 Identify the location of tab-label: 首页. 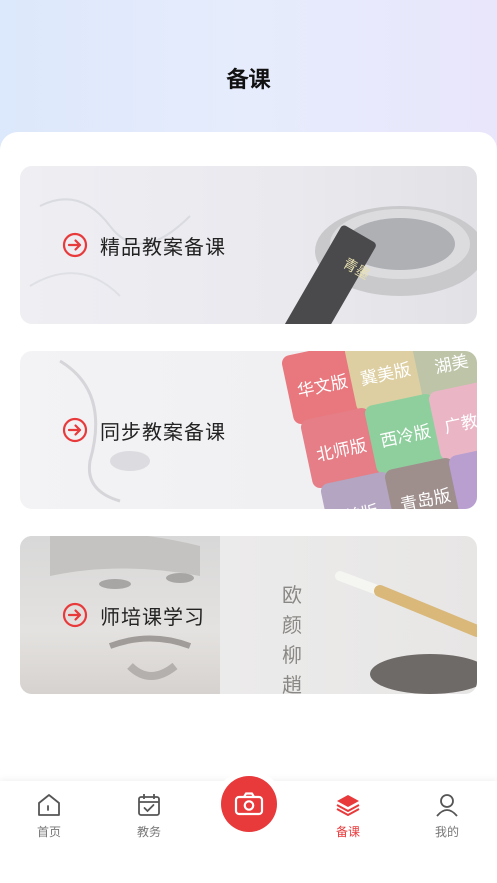
(48, 832).